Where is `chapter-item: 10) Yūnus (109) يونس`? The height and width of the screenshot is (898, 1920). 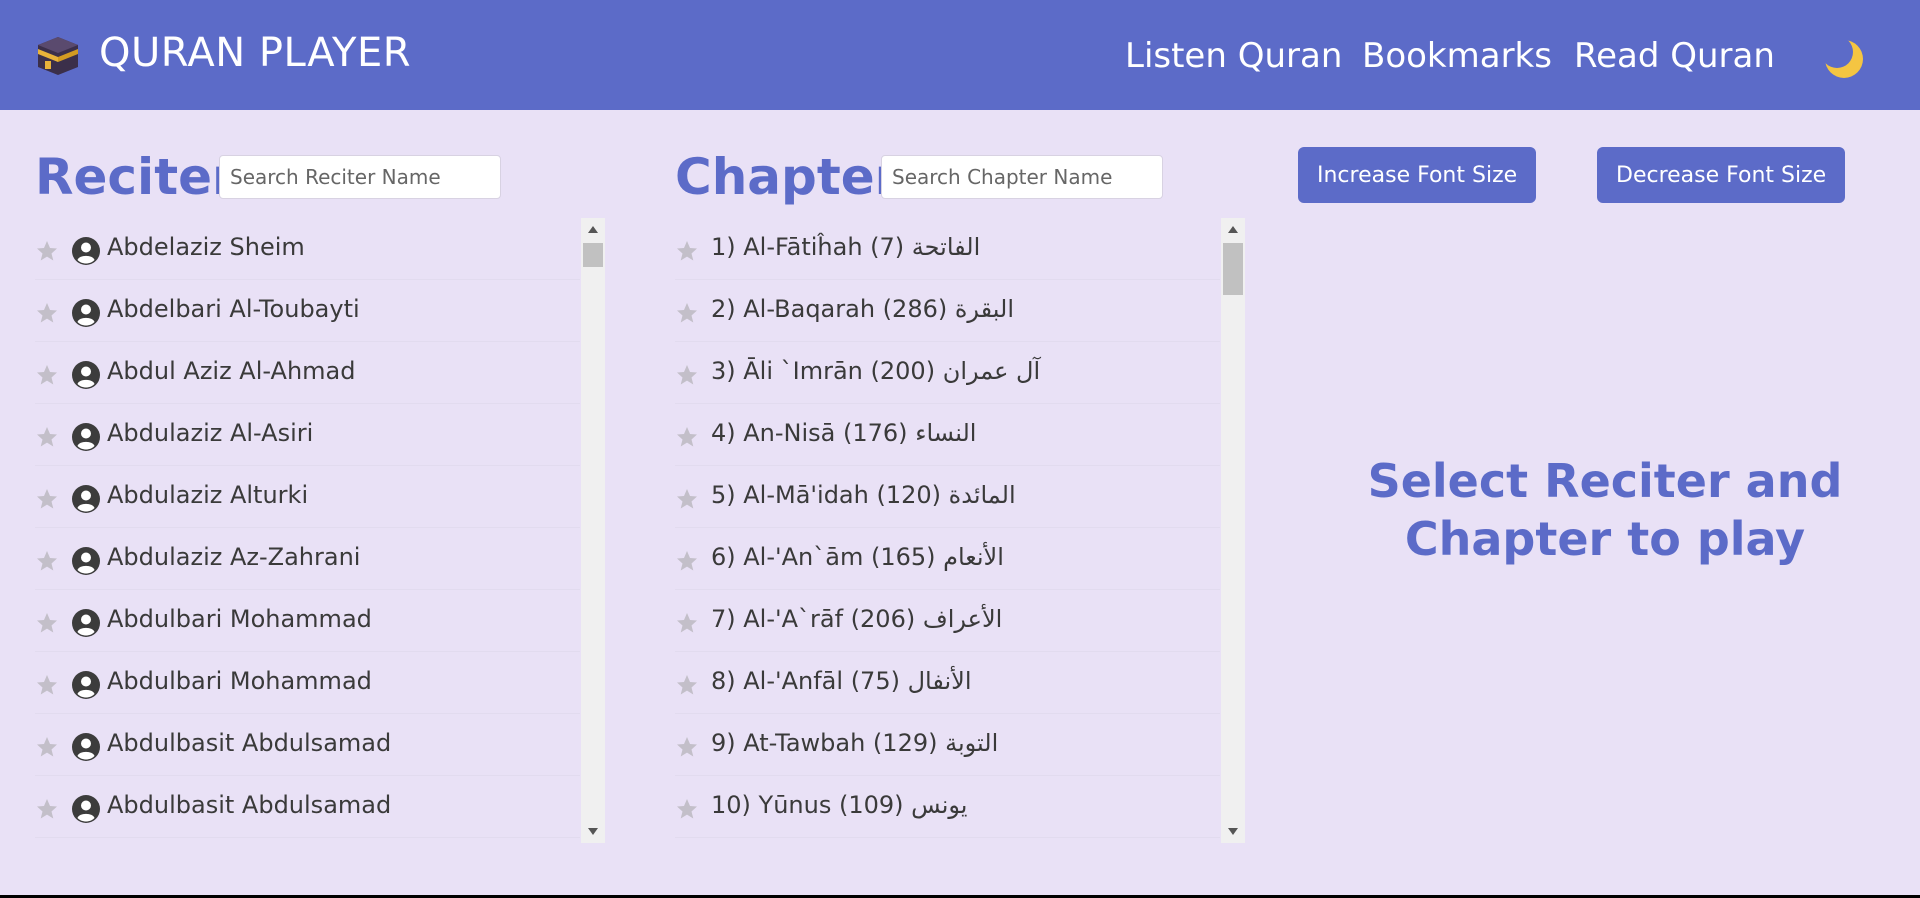
chapter-item: 10) Yūnus (109) يونس is located at coordinates (947, 807).